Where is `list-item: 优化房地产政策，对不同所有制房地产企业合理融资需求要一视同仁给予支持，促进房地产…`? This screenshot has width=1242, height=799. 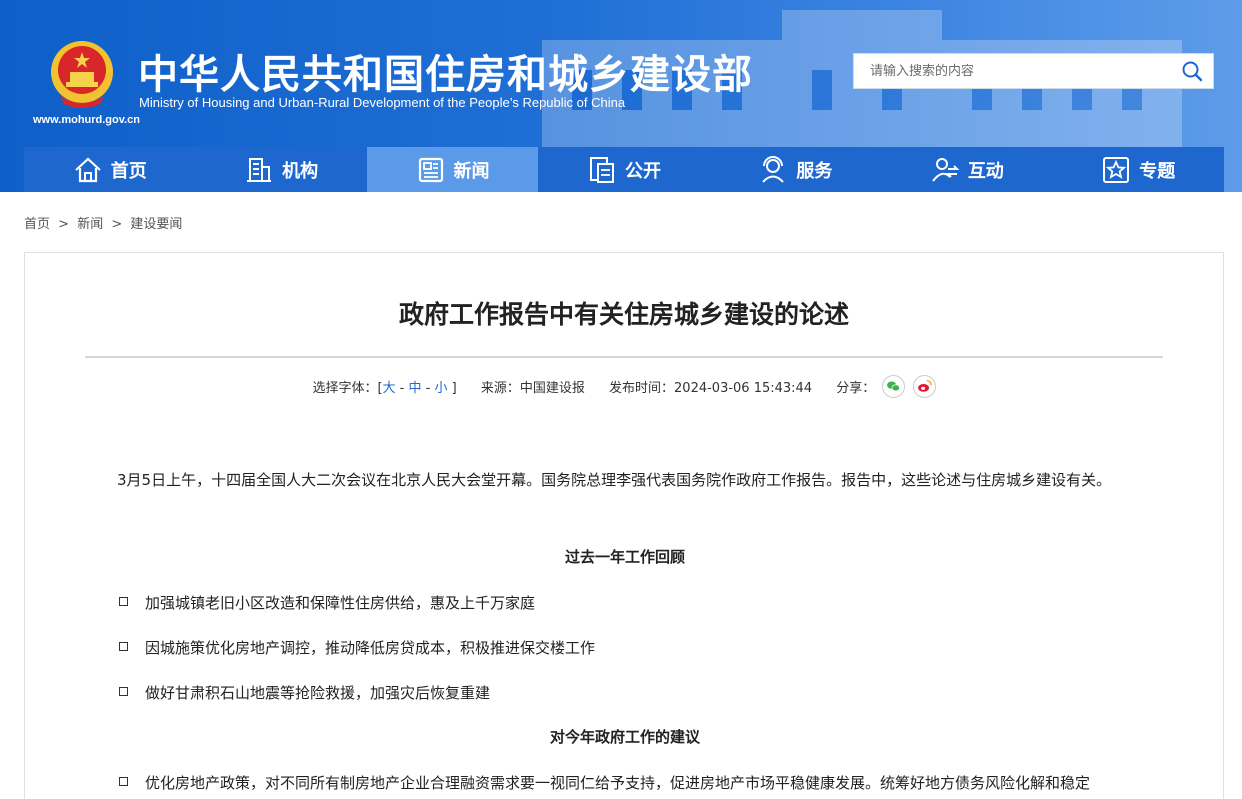 list-item: 优化房地产政策，对不同所有制房地产企业合理融资需求要一视同仁给予支持，促进房地产… is located at coordinates (604, 782).